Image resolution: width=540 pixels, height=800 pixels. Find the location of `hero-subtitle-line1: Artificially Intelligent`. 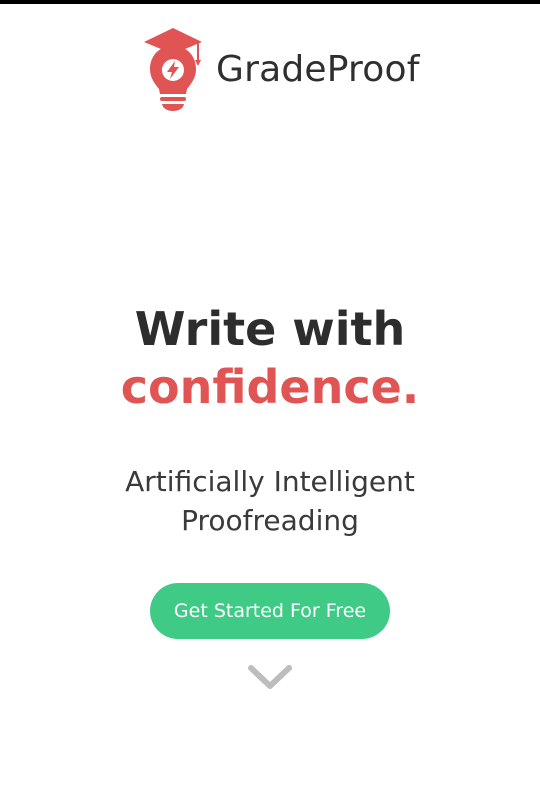

hero-subtitle-line1: Artificially Intelligent is located at coordinates (270, 481).